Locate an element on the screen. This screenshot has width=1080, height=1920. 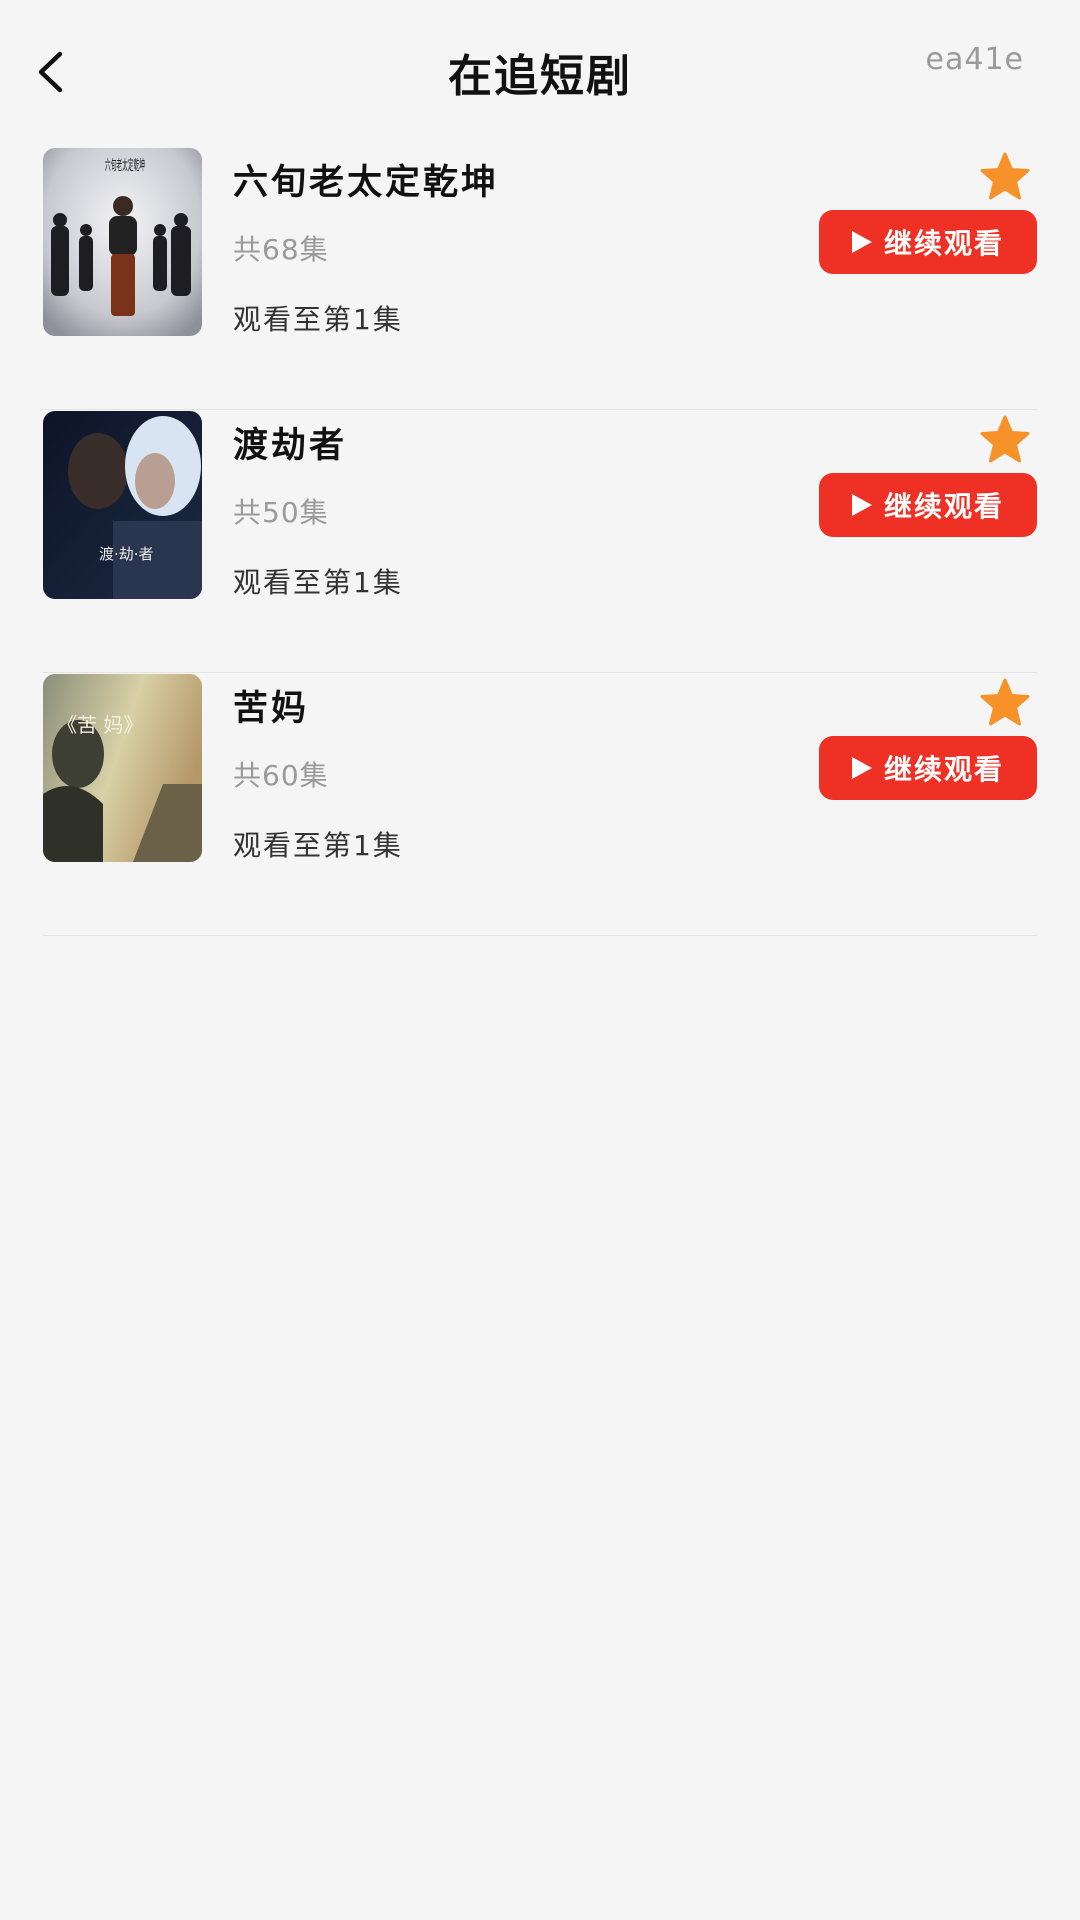
drama-title: 渡劫者 is located at coordinates (290, 446).